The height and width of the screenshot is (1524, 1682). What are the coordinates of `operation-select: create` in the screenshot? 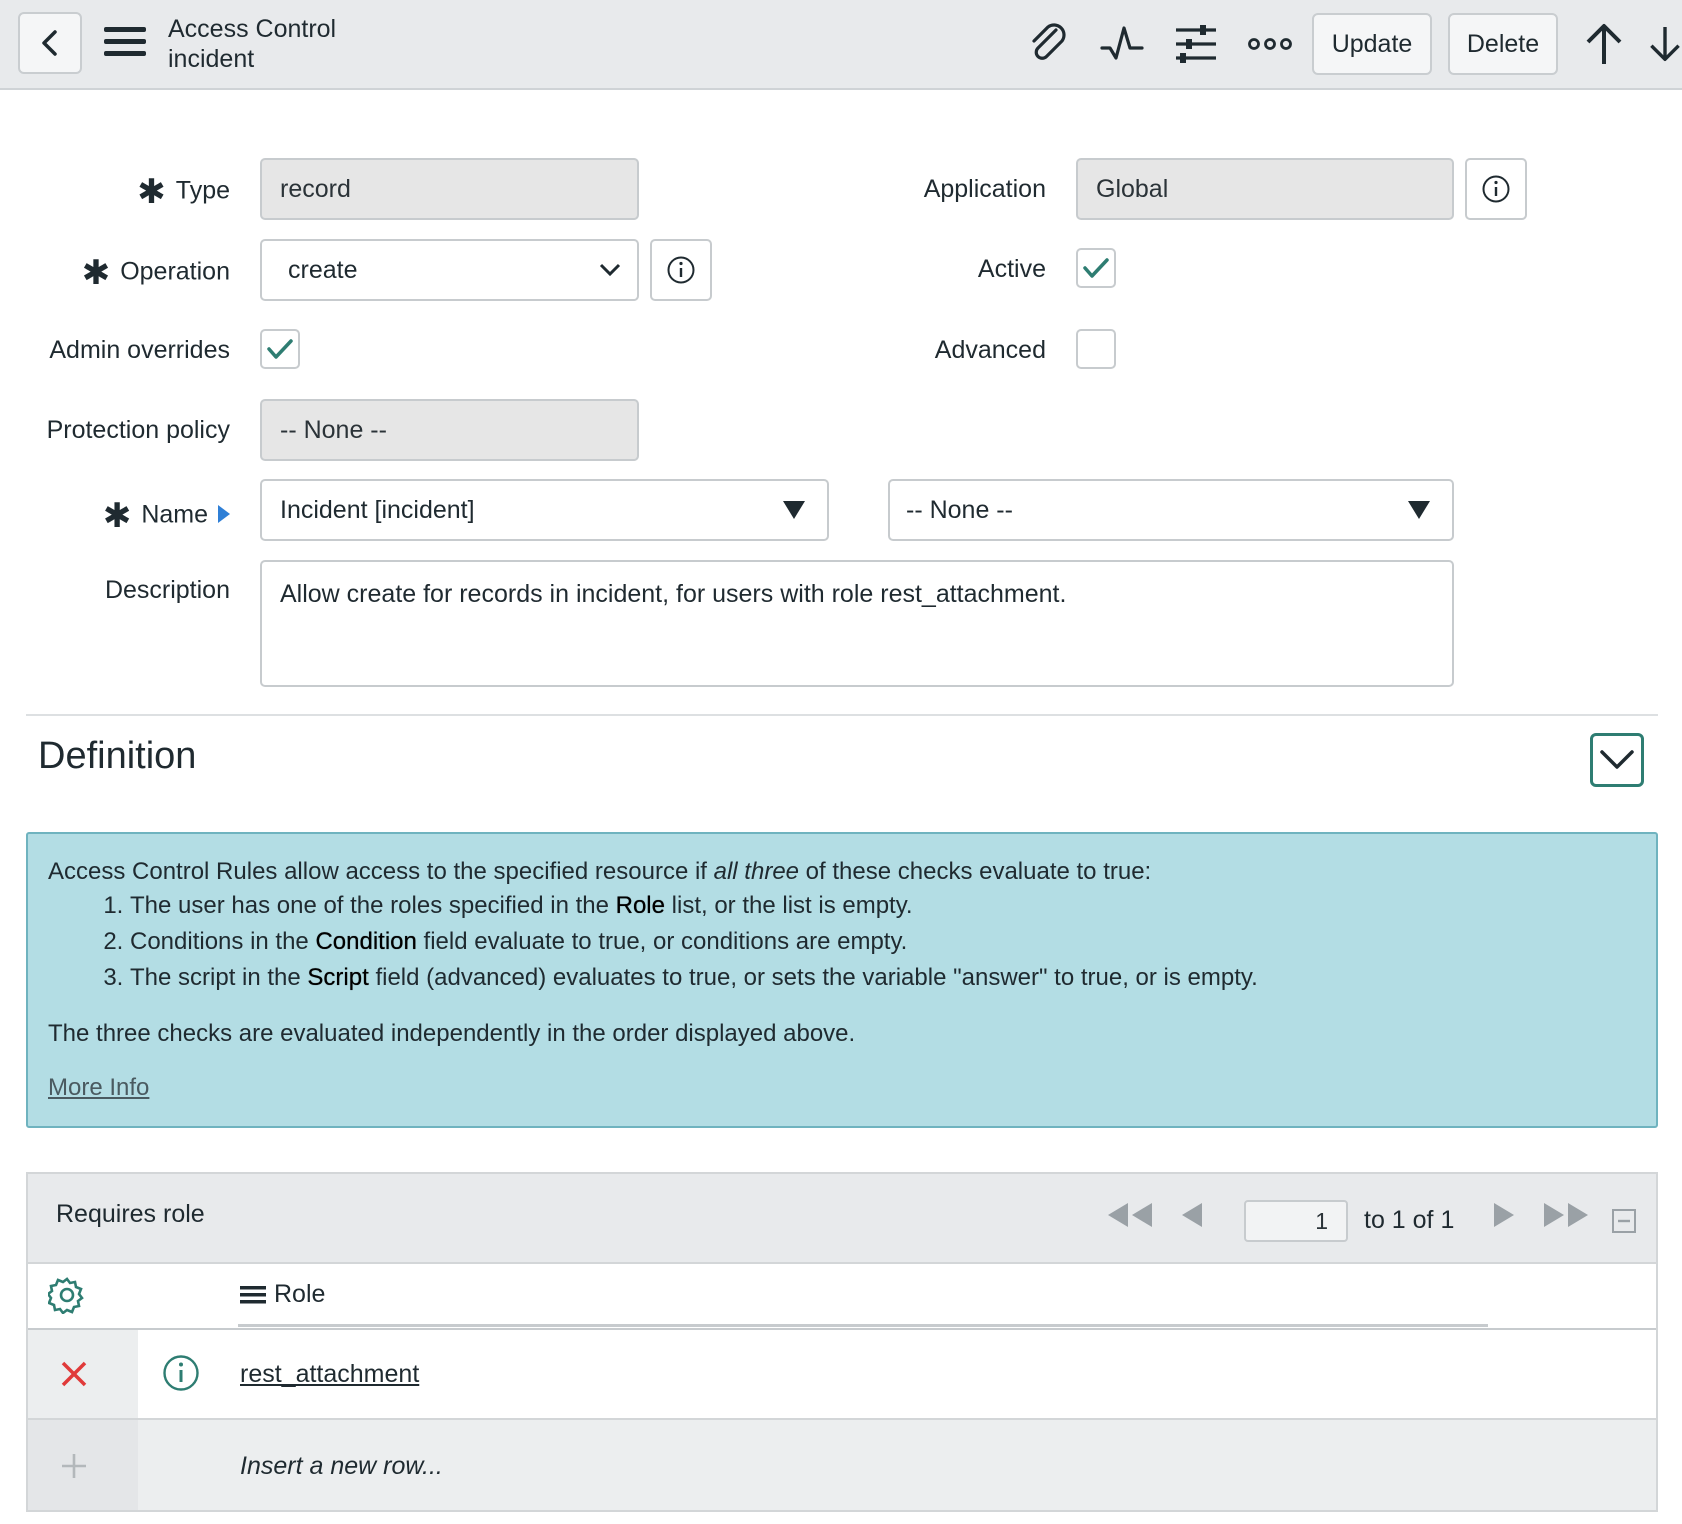 It's located at (449, 270).